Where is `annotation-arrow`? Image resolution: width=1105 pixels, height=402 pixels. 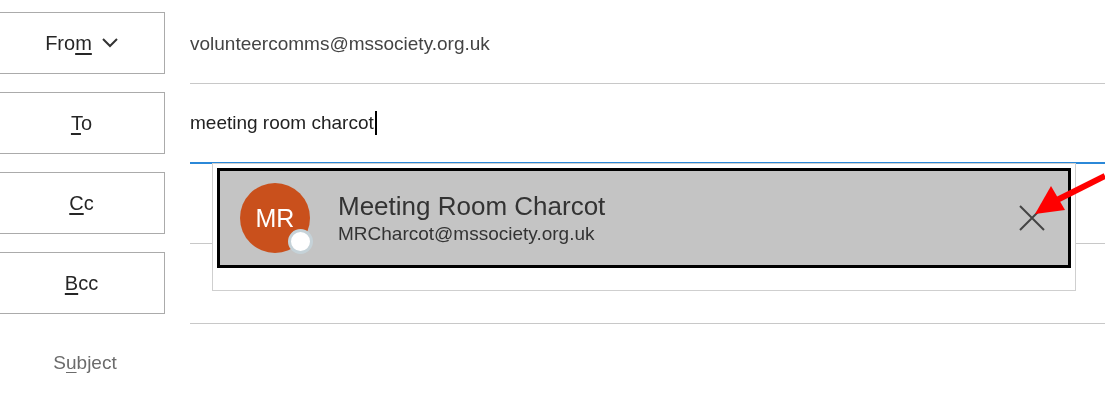 annotation-arrow is located at coordinates (1070, 193).